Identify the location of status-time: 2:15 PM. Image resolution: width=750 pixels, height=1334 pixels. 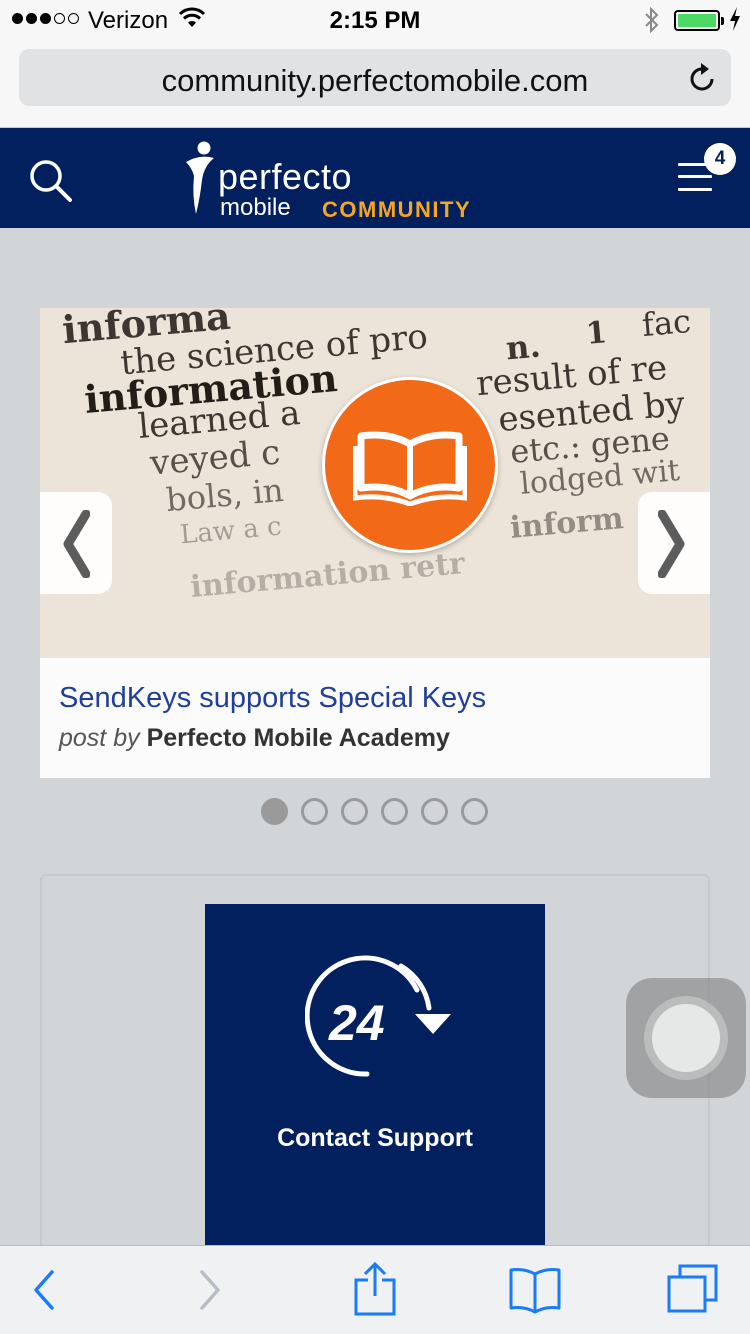
(375, 20).